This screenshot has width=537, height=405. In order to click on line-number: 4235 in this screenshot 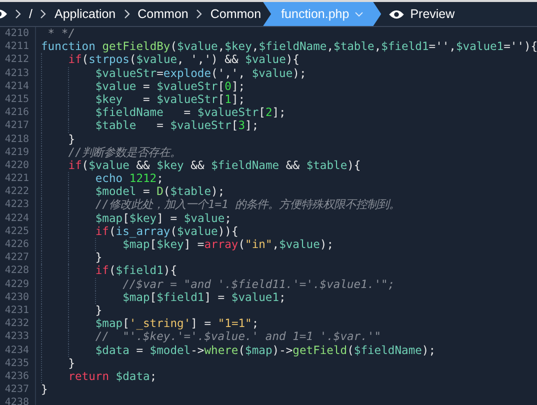, I will do `click(18, 363)`.